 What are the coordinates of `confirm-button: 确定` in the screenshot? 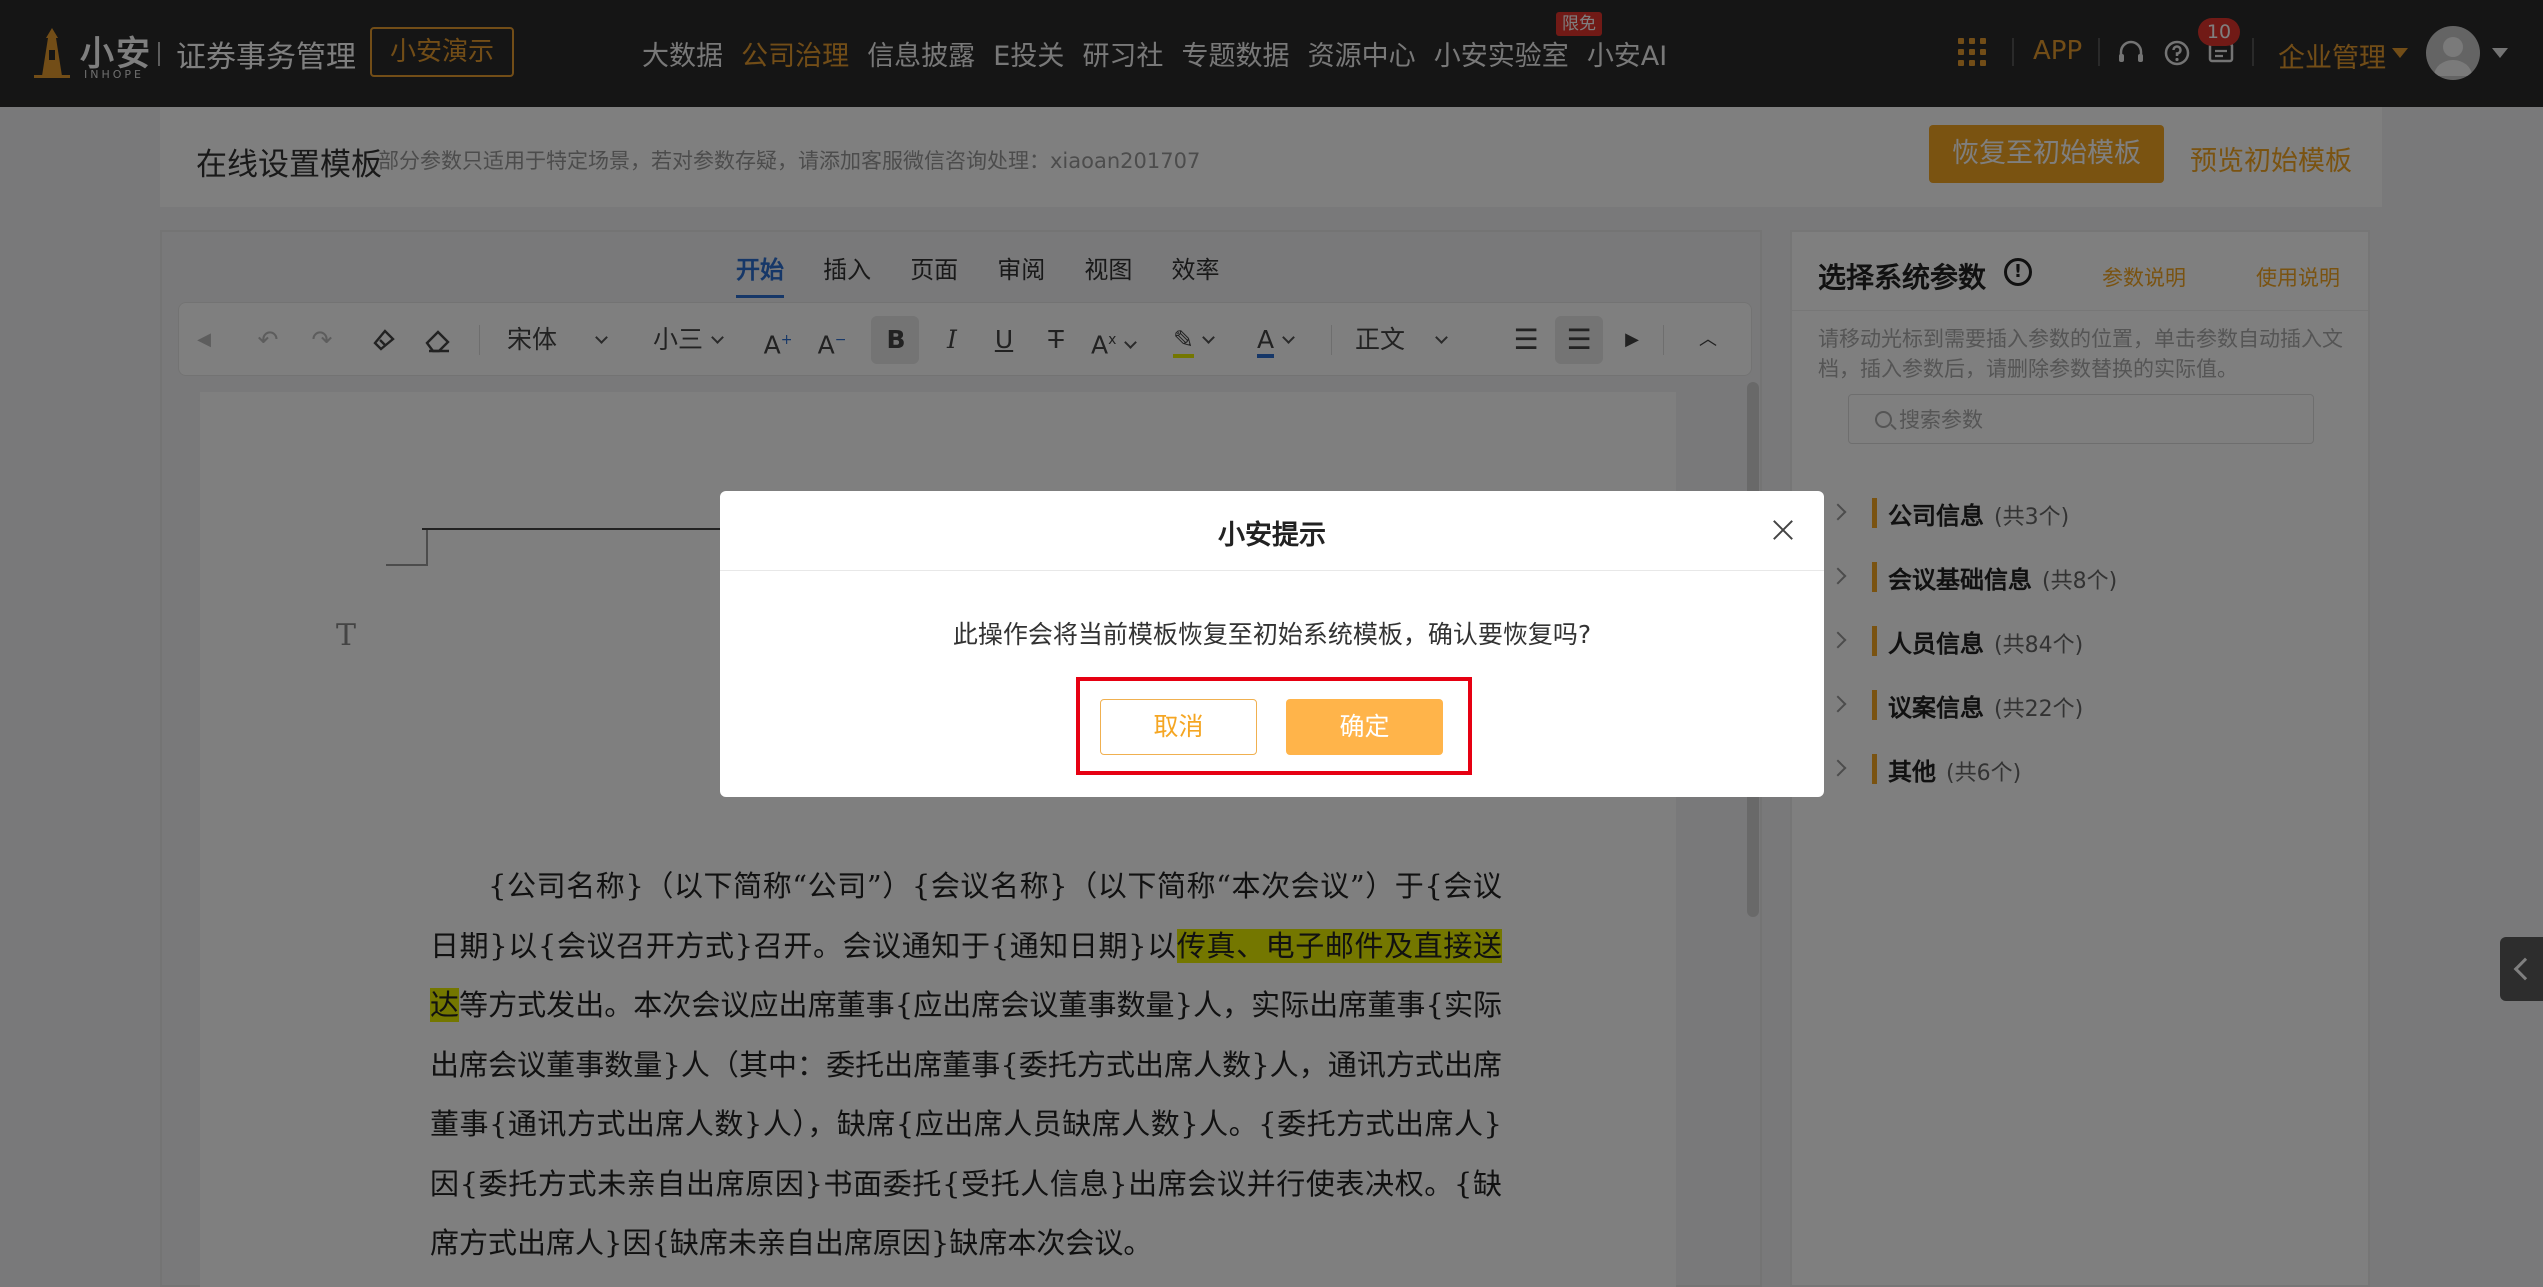 It's located at (1364, 727).